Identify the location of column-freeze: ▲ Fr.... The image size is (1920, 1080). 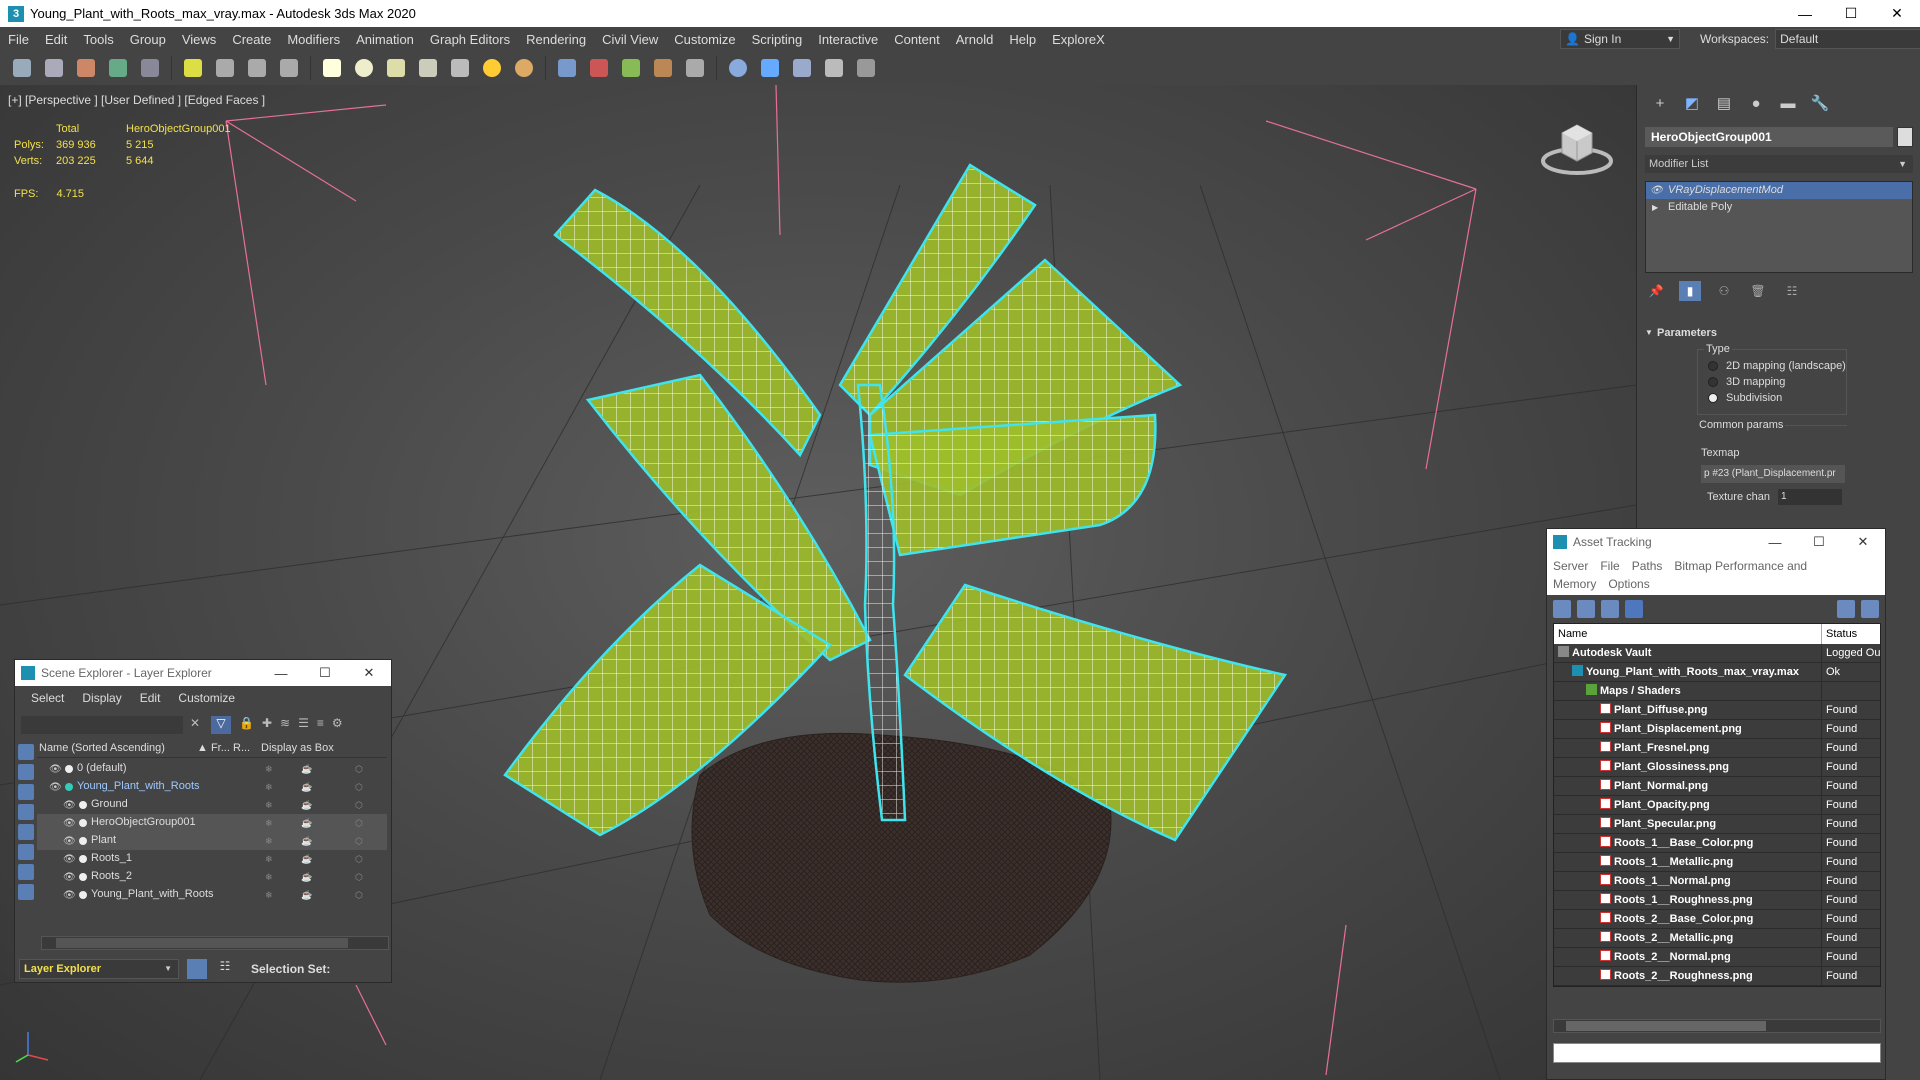
(215, 749).